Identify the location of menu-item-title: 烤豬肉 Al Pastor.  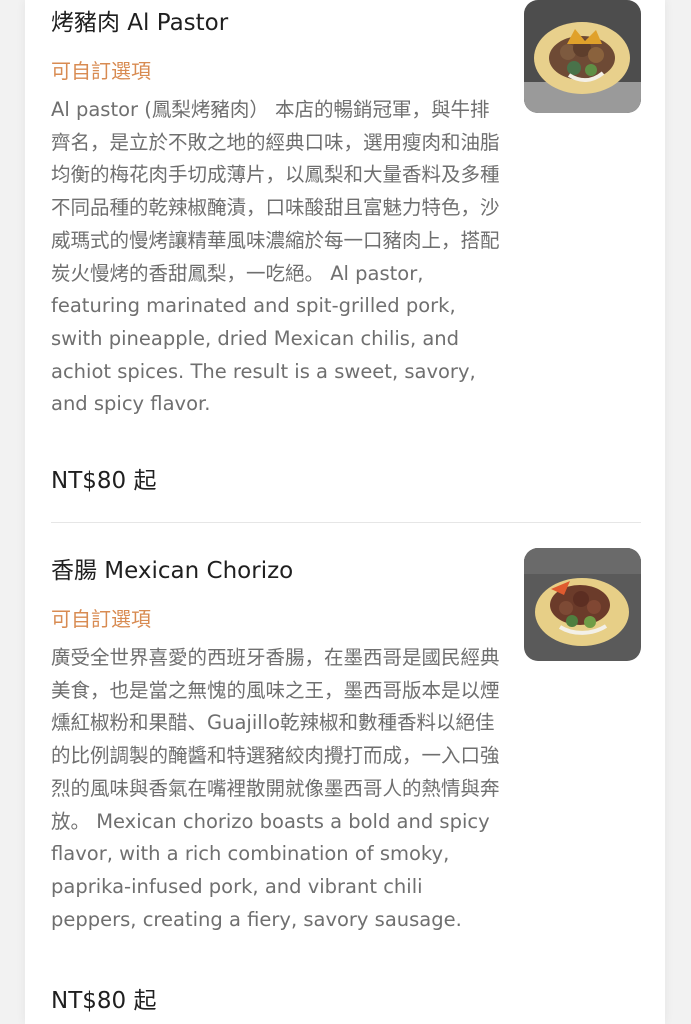
(140, 23).